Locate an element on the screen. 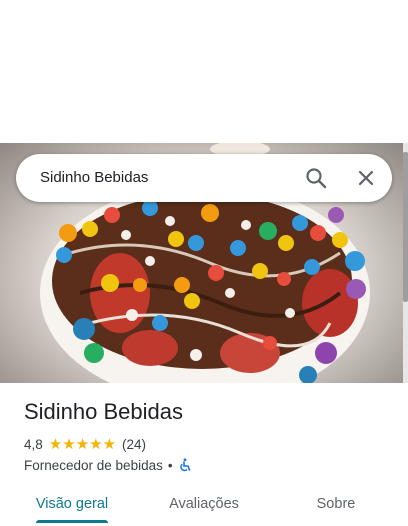  reviews-count: (24) is located at coordinates (134, 444).